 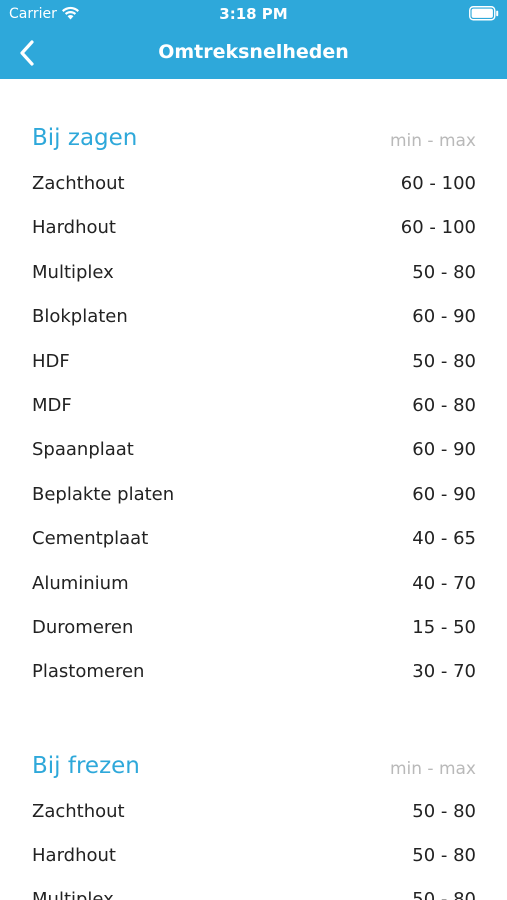 I want to click on list-item: MDF 60 - 80, so click(x=253, y=407).